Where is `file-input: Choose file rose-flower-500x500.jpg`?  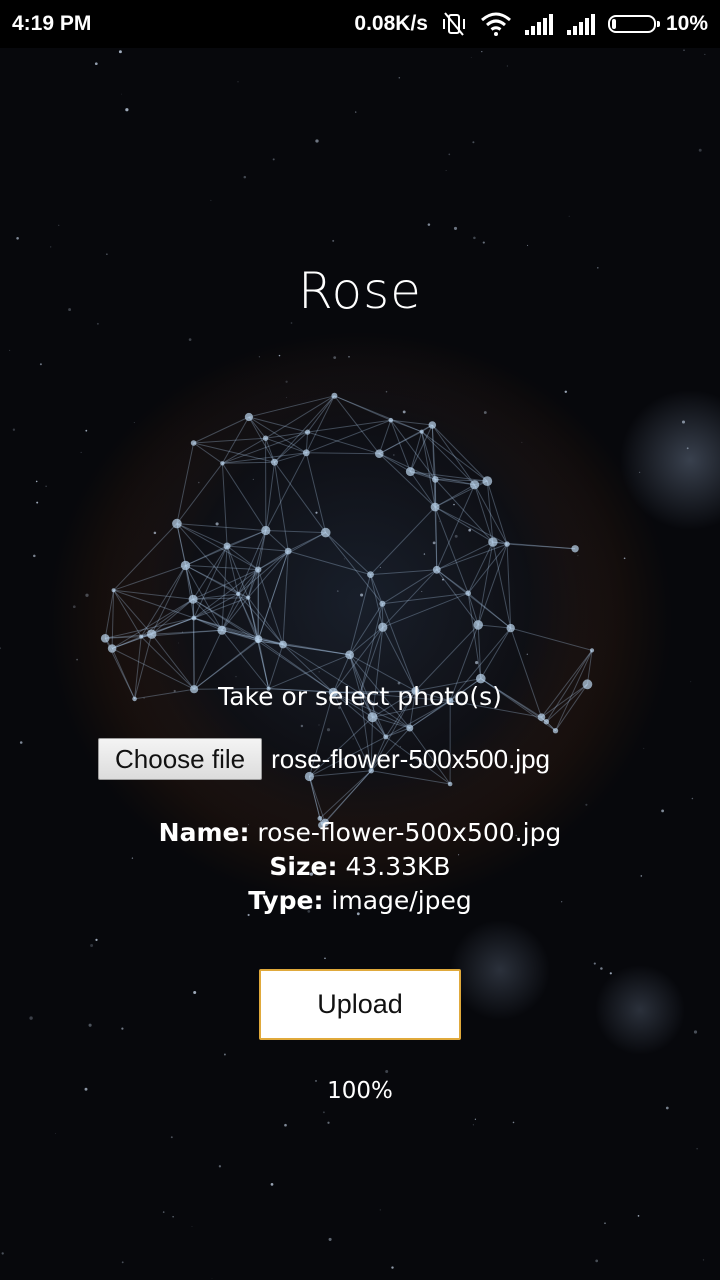
file-input: Choose file rose-flower-500x500.jpg is located at coordinates (324, 759).